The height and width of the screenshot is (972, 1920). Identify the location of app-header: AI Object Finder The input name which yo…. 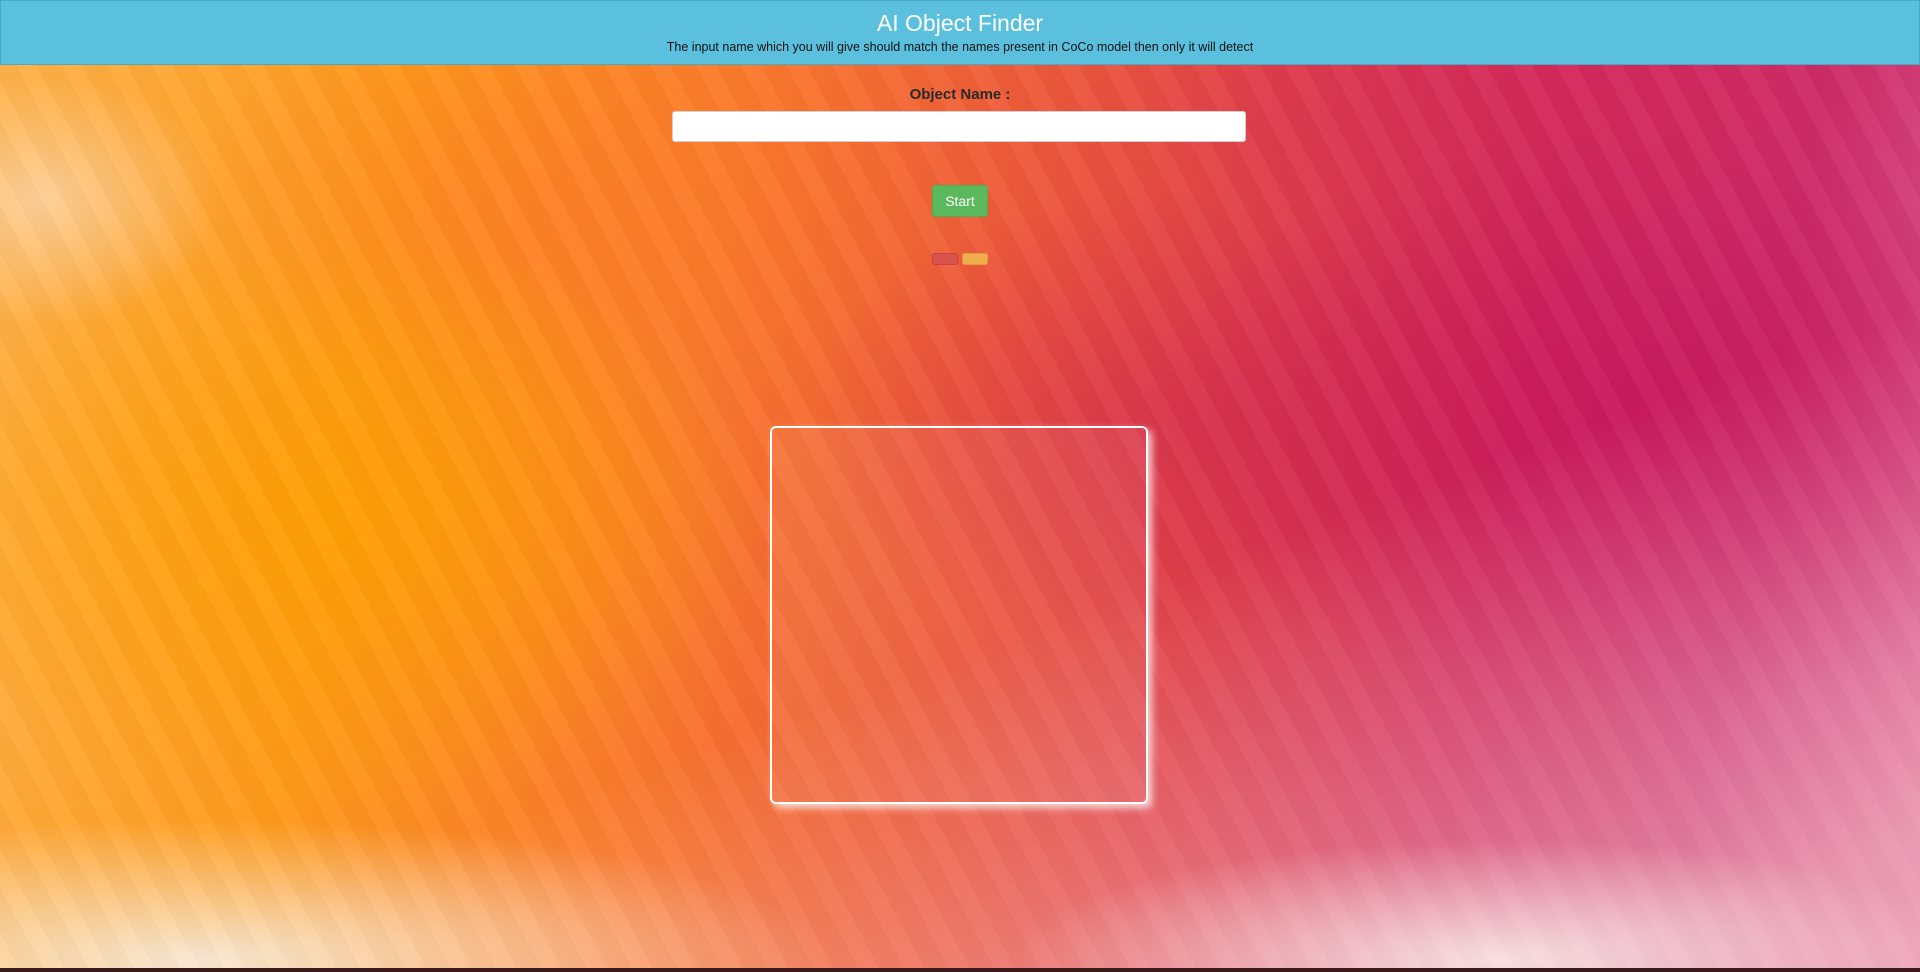
(960, 32).